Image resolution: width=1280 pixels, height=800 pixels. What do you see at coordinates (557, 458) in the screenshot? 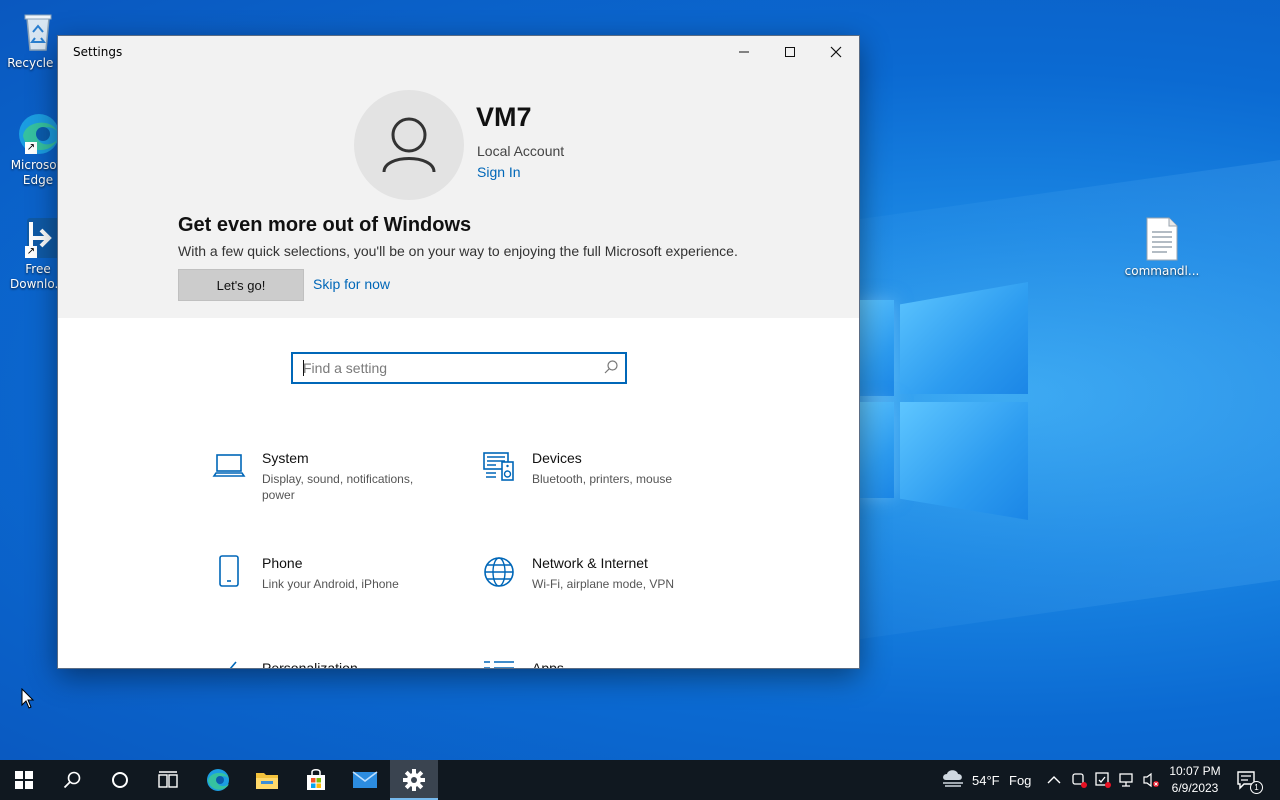
I see `category-name: Devices` at bounding box center [557, 458].